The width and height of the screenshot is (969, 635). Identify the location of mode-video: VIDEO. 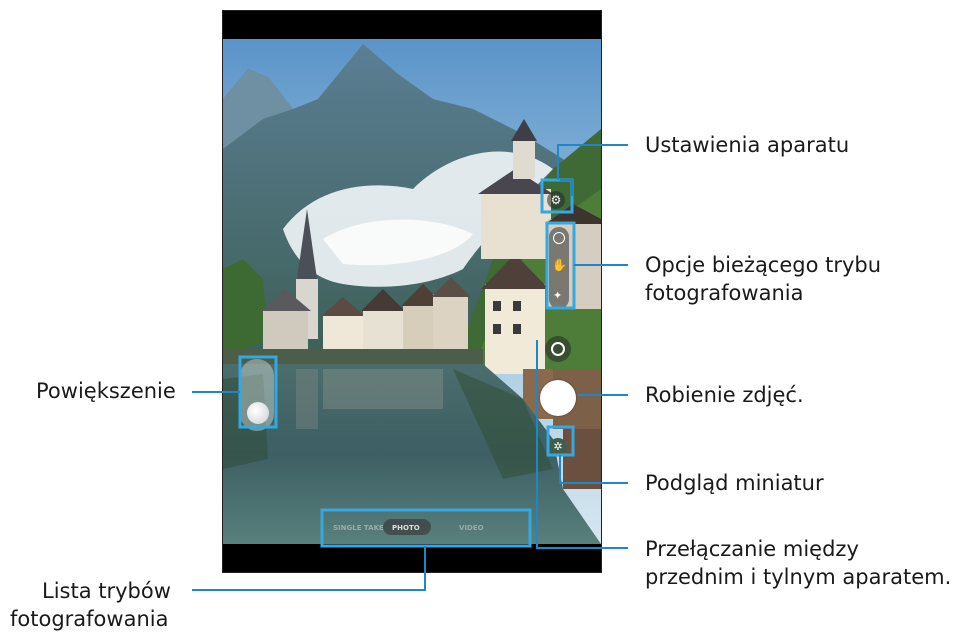
(471, 528).